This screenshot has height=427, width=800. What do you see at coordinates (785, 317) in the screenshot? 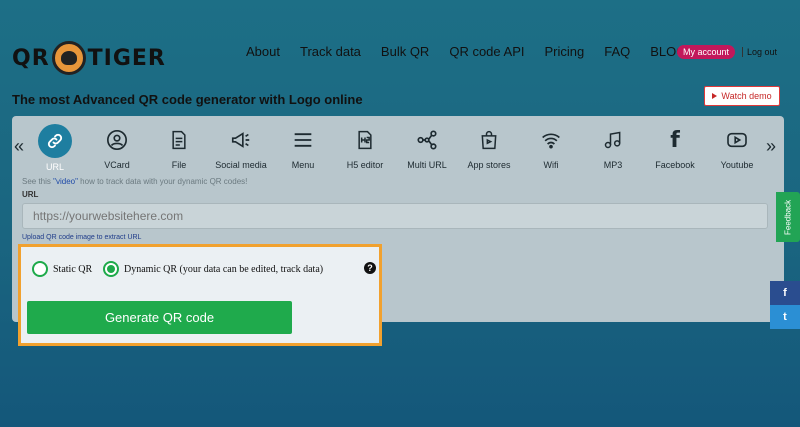
I see `twitter-share-icon: t` at bounding box center [785, 317].